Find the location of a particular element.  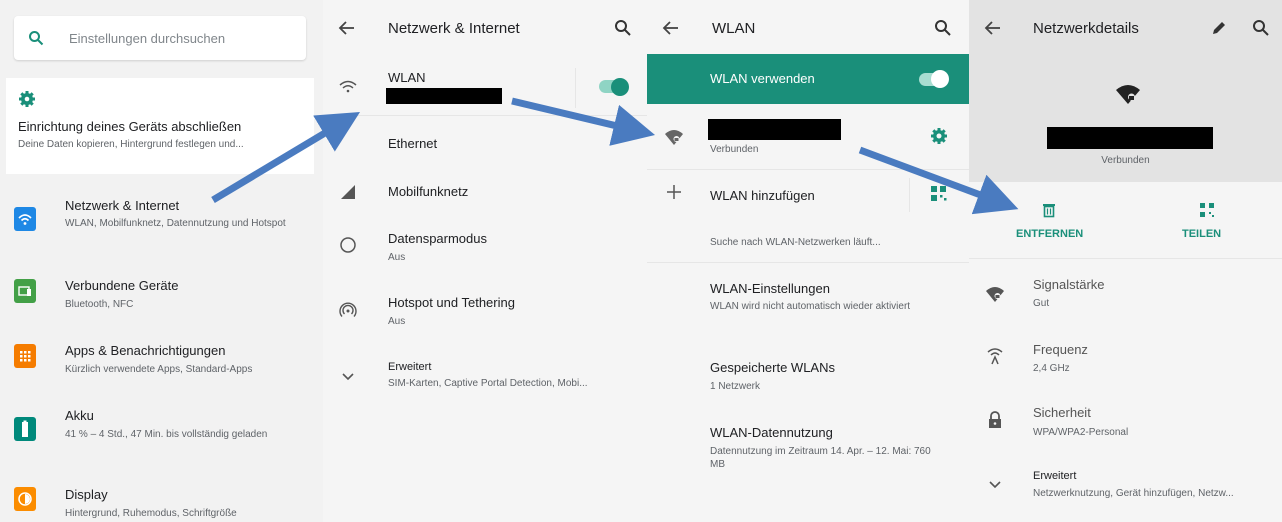

hotspot-icon is located at coordinates (348, 309).